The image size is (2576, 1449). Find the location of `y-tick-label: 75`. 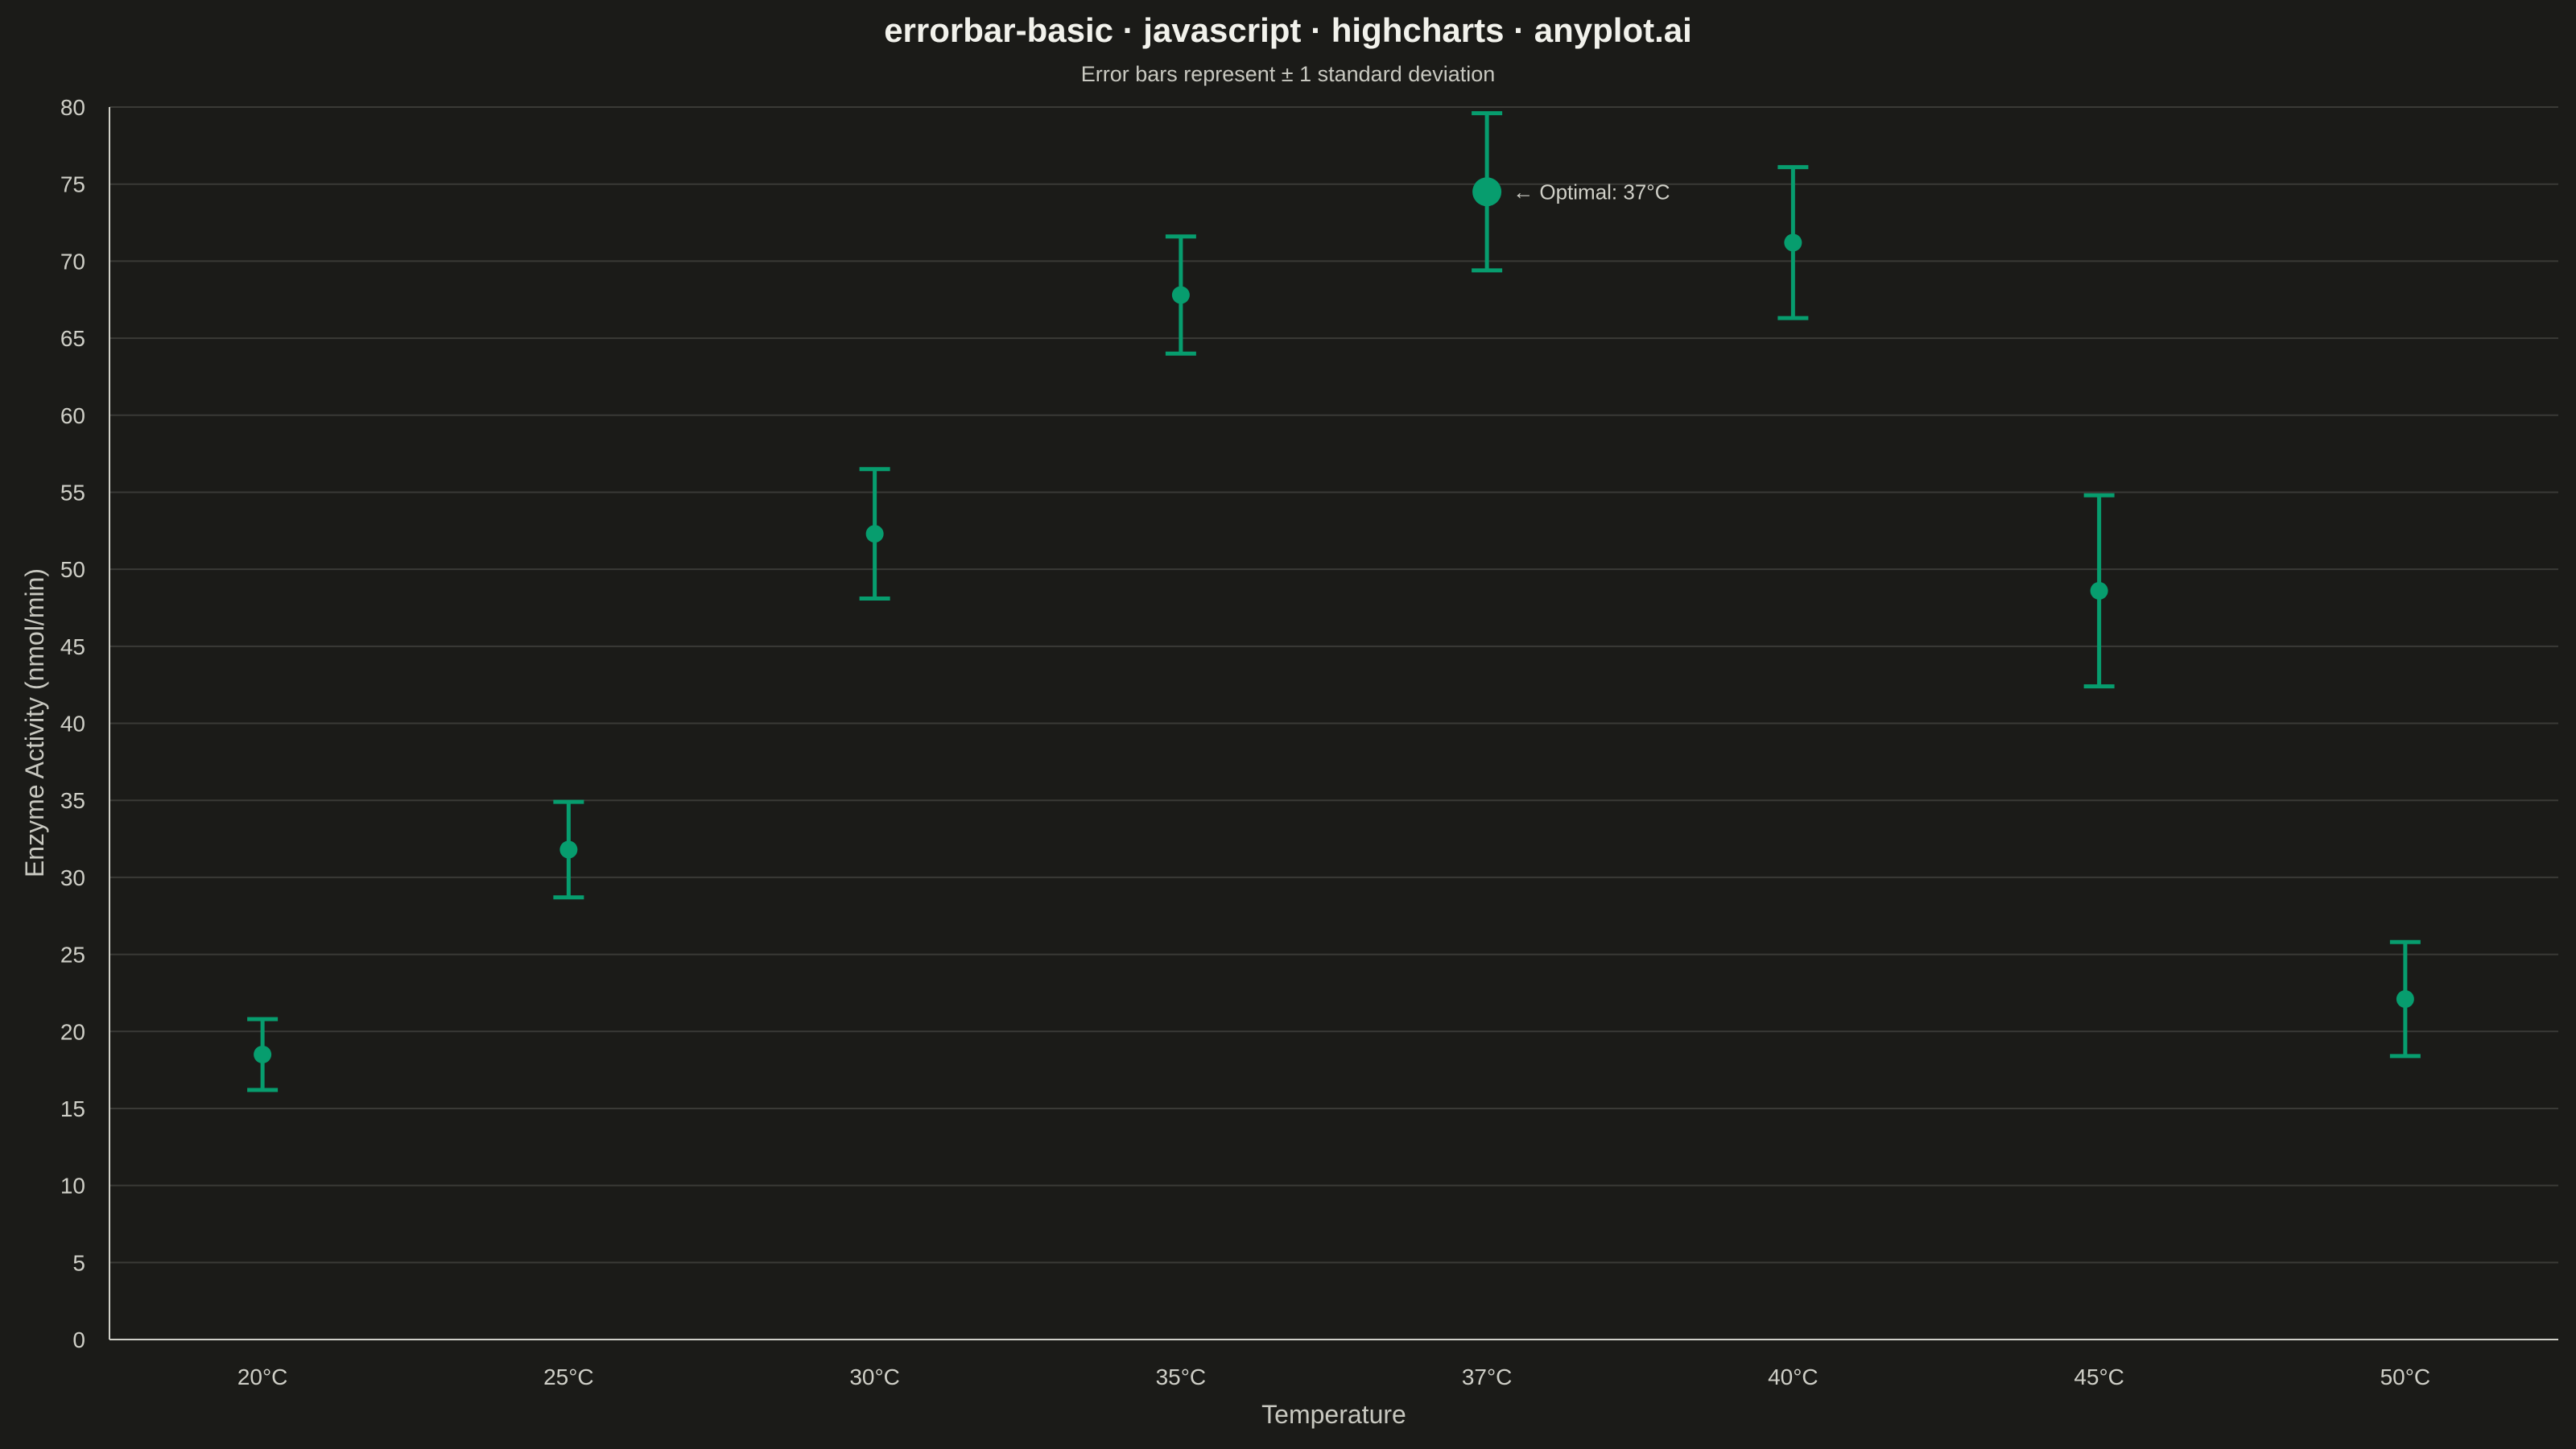

y-tick-label: 75 is located at coordinates (72, 184).